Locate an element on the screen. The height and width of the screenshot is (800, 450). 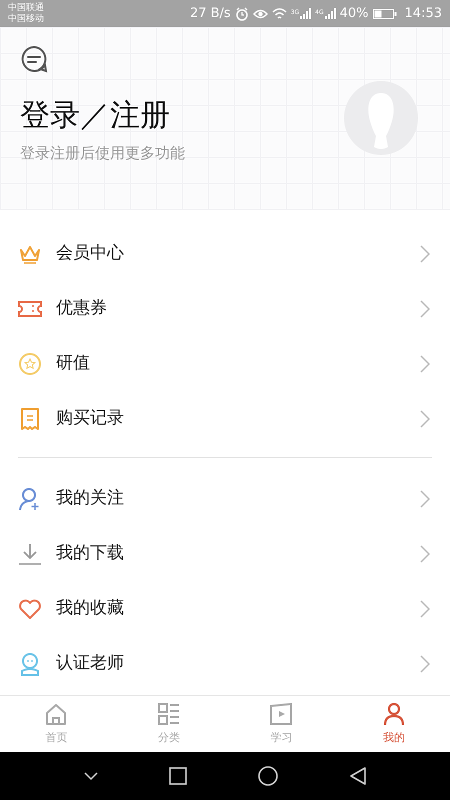
clock: 14:53 is located at coordinates (423, 13).